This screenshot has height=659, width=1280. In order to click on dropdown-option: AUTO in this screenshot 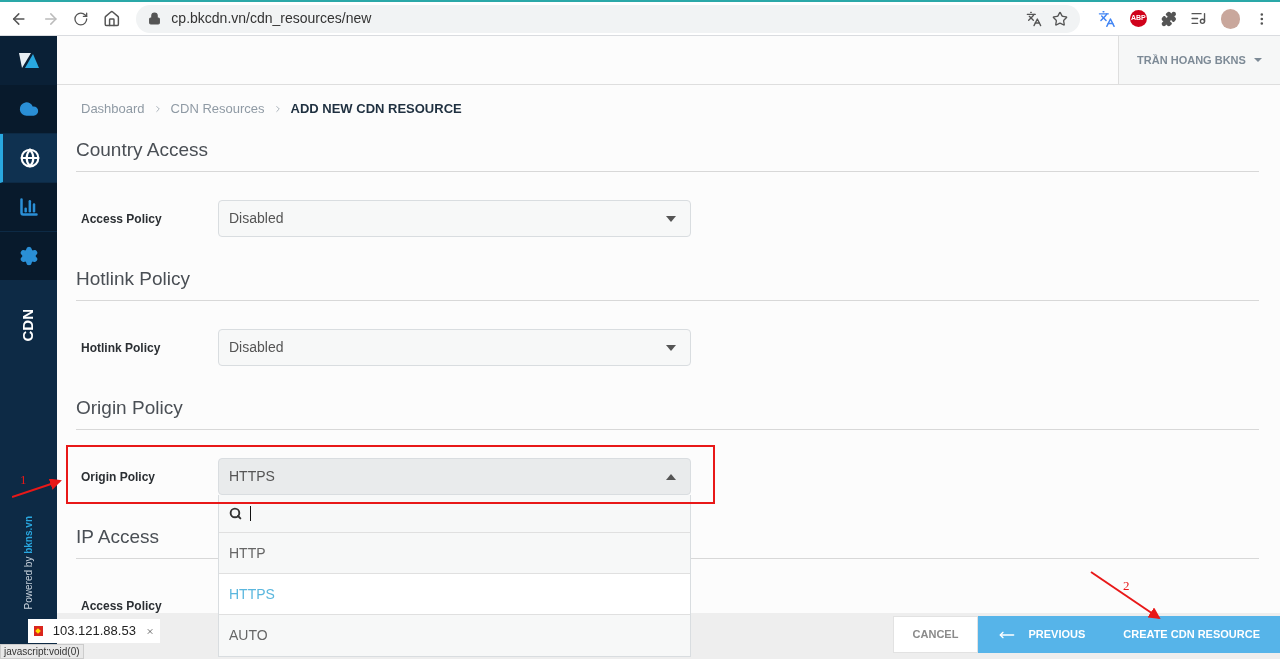, I will do `click(454, 635)`.